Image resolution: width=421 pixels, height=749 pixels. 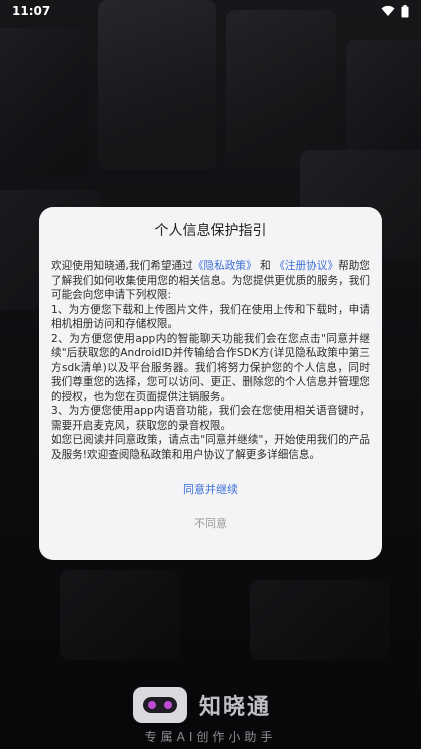 What do you see at coordinates (235, 707) in the screenshot?
I see `app-name: 知晓通` at bounding box center [235, 707].